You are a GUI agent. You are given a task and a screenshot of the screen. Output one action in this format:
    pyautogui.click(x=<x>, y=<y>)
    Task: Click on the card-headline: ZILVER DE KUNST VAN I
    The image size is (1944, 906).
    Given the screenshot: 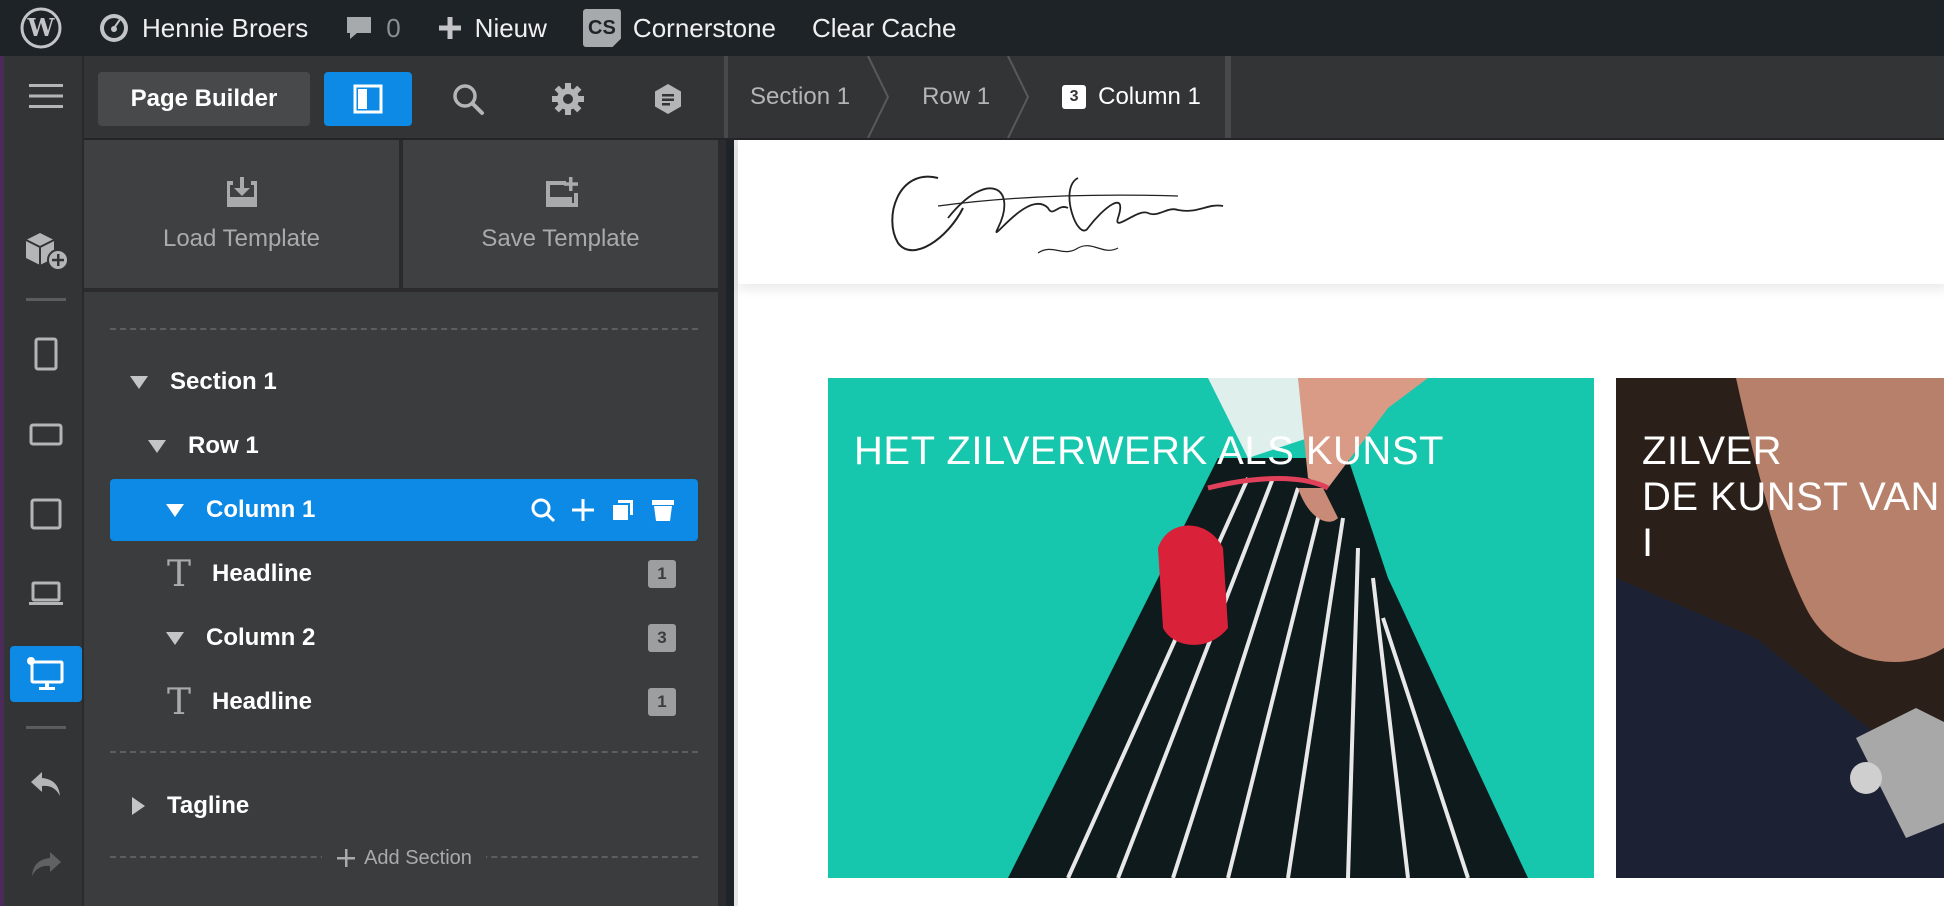 What is the action you would take?
    pyautogui.click(x=1791, y=497)
    